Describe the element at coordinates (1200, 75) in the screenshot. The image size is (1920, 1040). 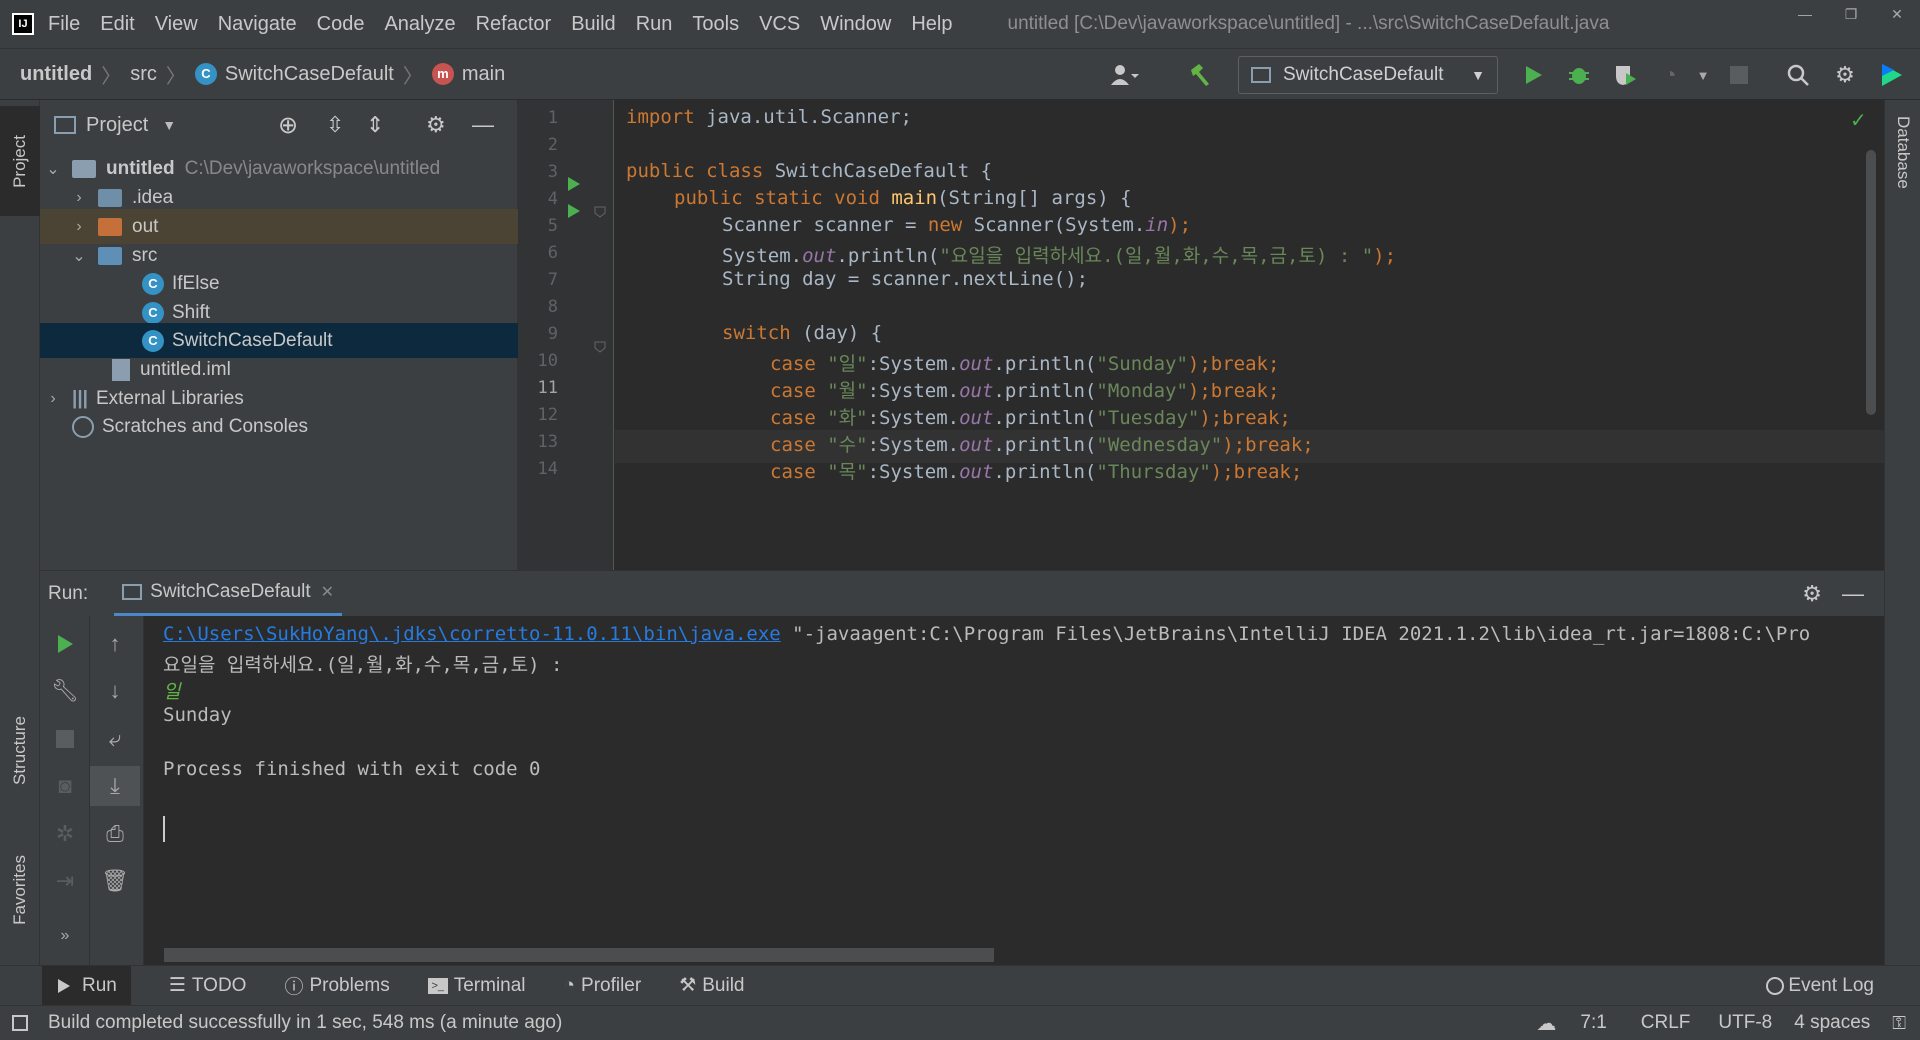
I see `build-hammer-icon` at that location.